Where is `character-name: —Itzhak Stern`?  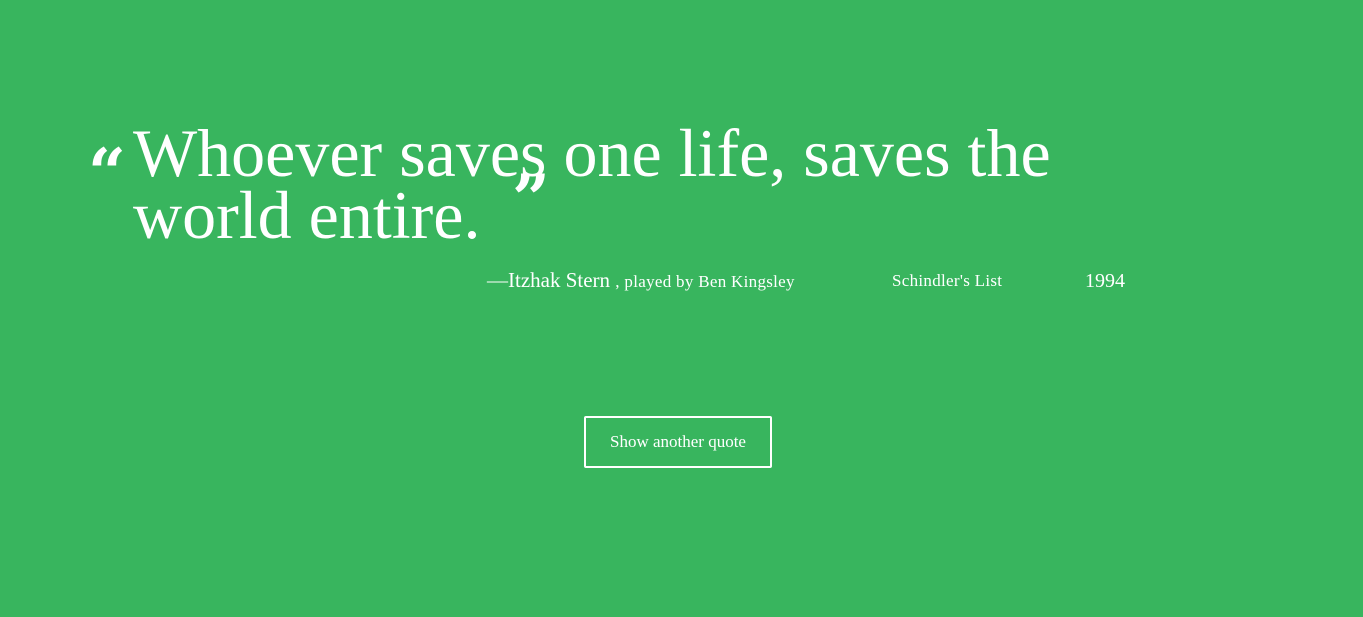 character-name: —Itzhak Stern is located at coordinates (549, 280).